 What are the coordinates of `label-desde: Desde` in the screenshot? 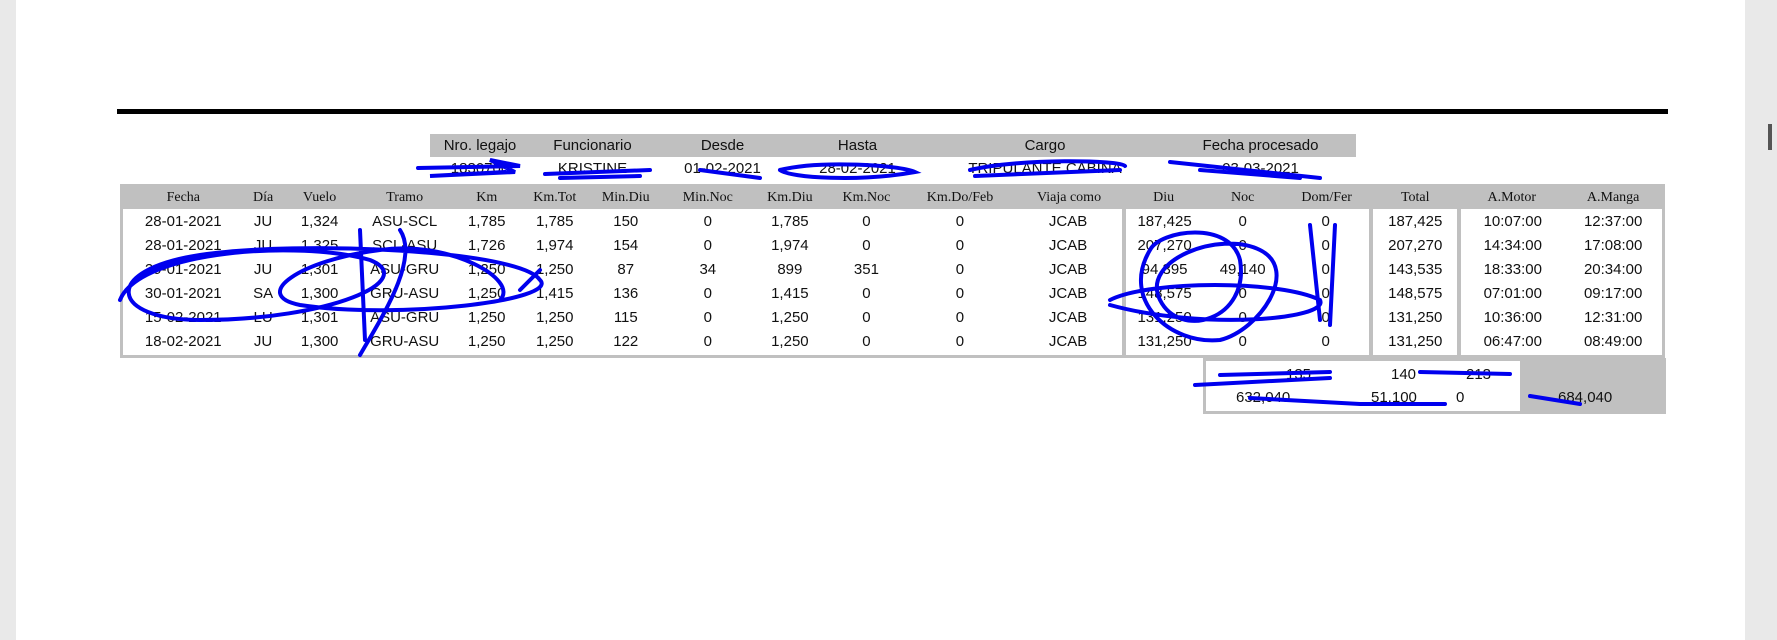 It's located at (722, 145).